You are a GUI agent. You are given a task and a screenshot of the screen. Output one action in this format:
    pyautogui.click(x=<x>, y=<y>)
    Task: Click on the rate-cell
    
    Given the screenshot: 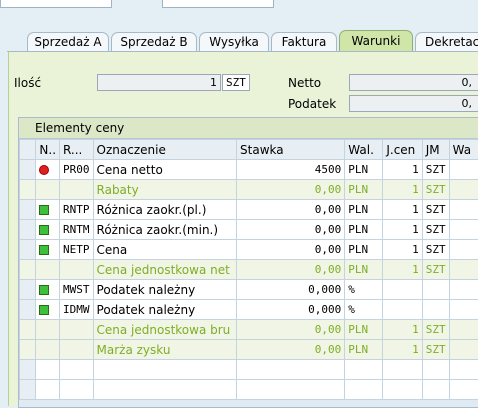 What is the action you would take?
    pyautogui.click(x=291, y=370)
    